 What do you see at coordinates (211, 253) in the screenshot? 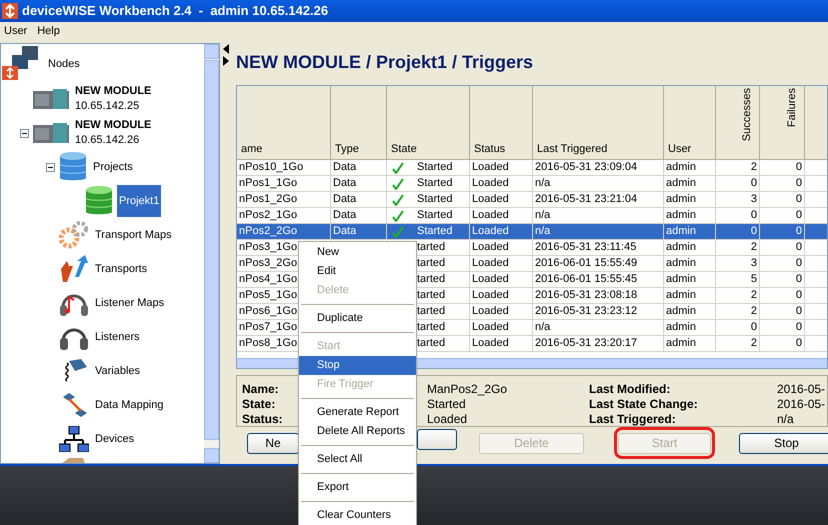
I see `vertical-scrollbar` at bounding box center [211, 253].